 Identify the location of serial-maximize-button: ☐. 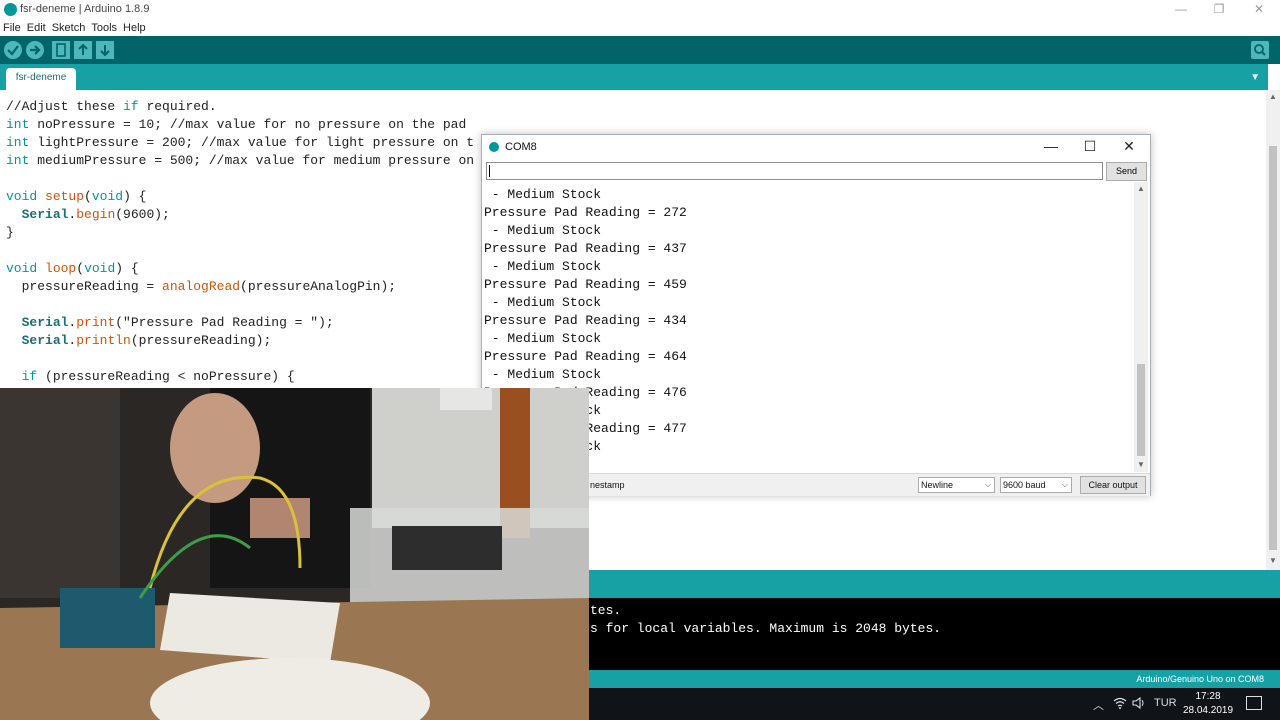
(1090, 146).